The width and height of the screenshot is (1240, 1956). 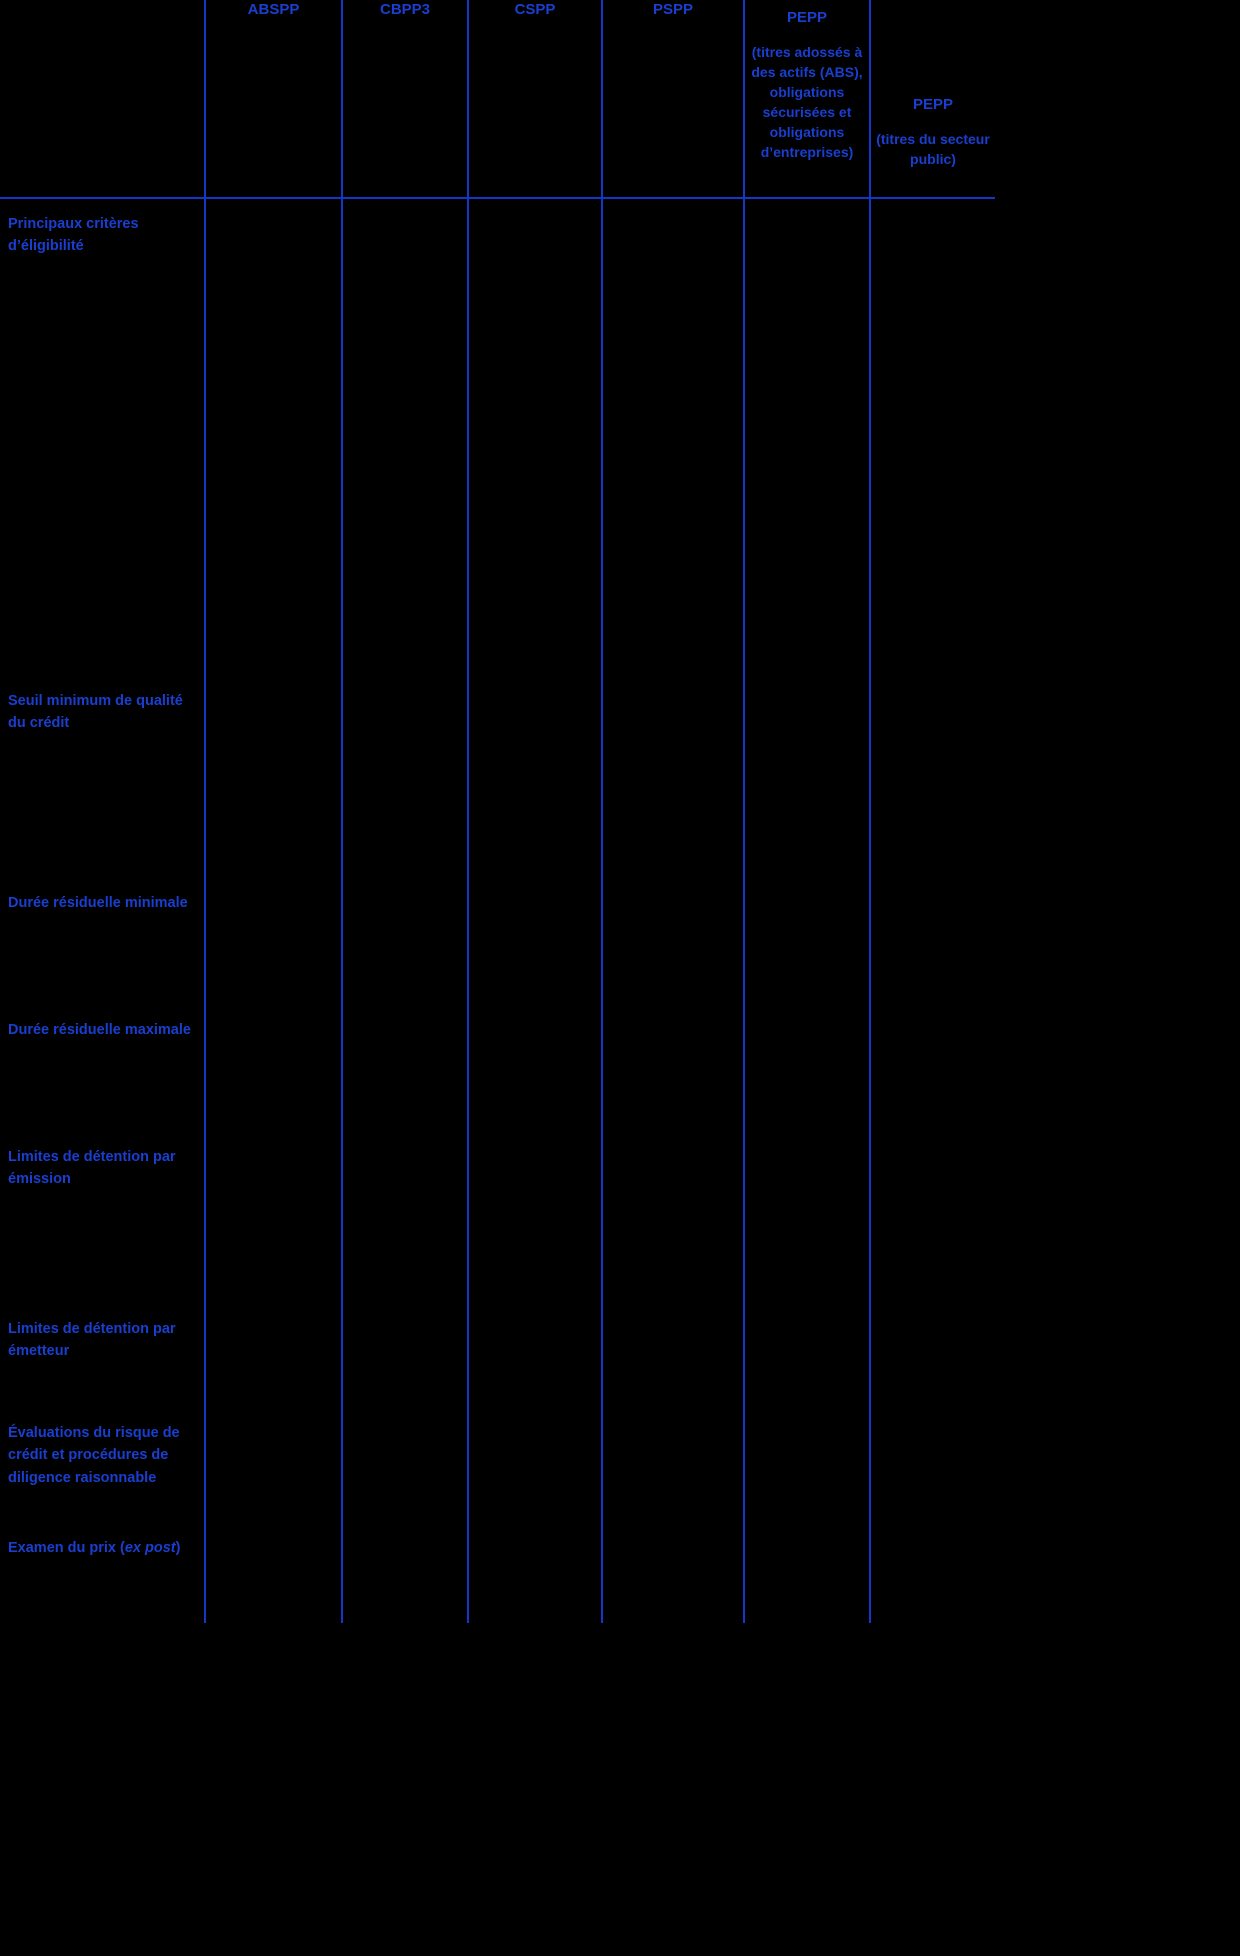 I want to click on column-header-cbpp3: CBPP3, so click(x=404, y=99).